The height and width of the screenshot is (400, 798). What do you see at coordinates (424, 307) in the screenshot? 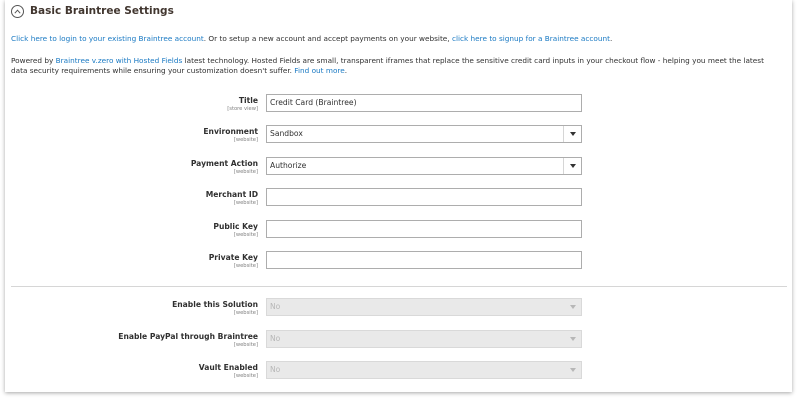
I see `enable-solution-select: No` at bounding box center [424, 307].